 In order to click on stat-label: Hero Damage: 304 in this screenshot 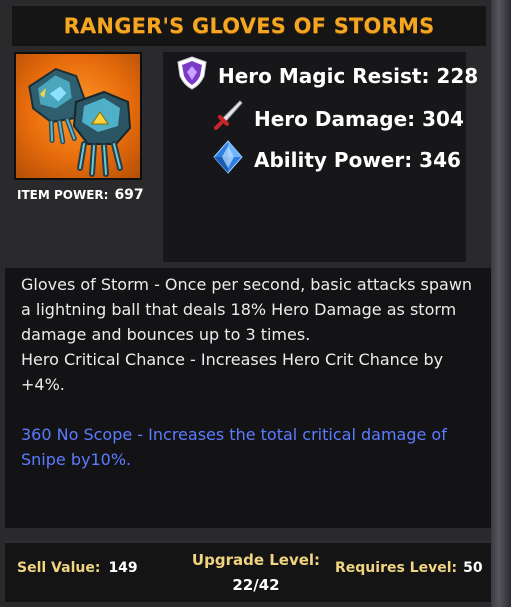, I will do `click(359, 118)`.